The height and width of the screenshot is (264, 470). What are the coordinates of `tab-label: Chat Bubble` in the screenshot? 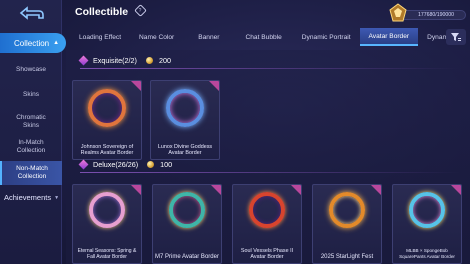 It's located at (263, 37).